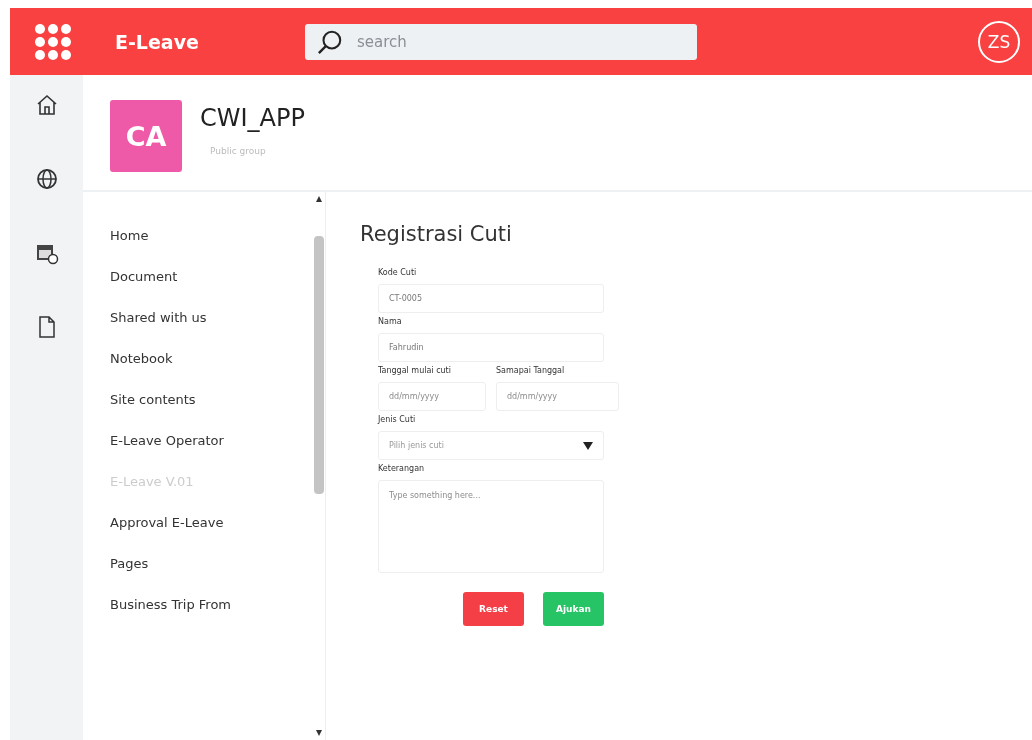 The image size is (1032, 740). What do you see at coordinates (330, 41) in the screenshot?
I see `search-icon` at bounding box center [330, 41].